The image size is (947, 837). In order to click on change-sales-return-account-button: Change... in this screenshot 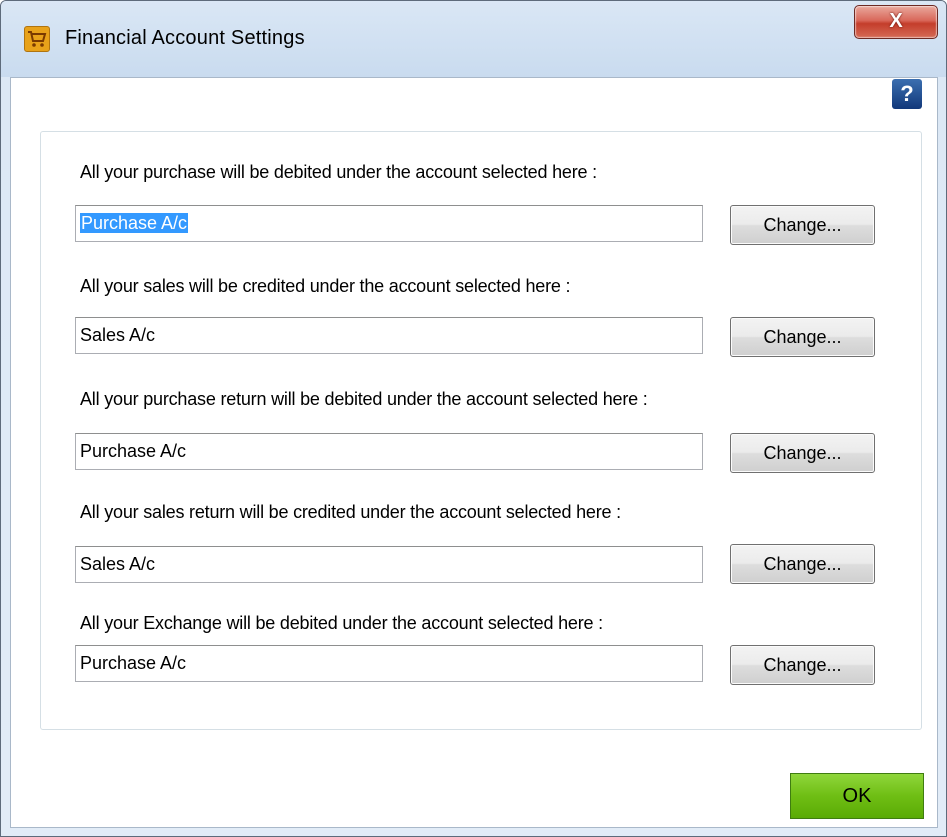, I will do `click(802, 564)`.